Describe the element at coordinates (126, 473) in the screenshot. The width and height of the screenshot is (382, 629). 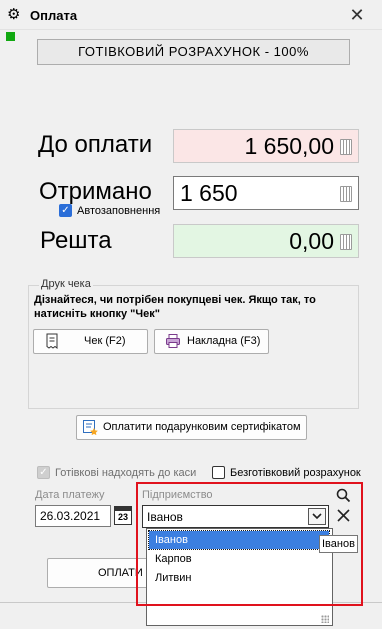
I see `cash-to-register-label: Готівкові надходять до каси` at that location.